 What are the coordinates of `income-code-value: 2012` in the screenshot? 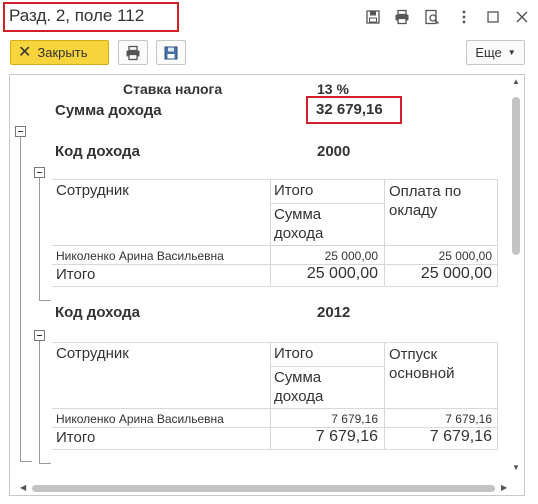 It's located at (334, 312).